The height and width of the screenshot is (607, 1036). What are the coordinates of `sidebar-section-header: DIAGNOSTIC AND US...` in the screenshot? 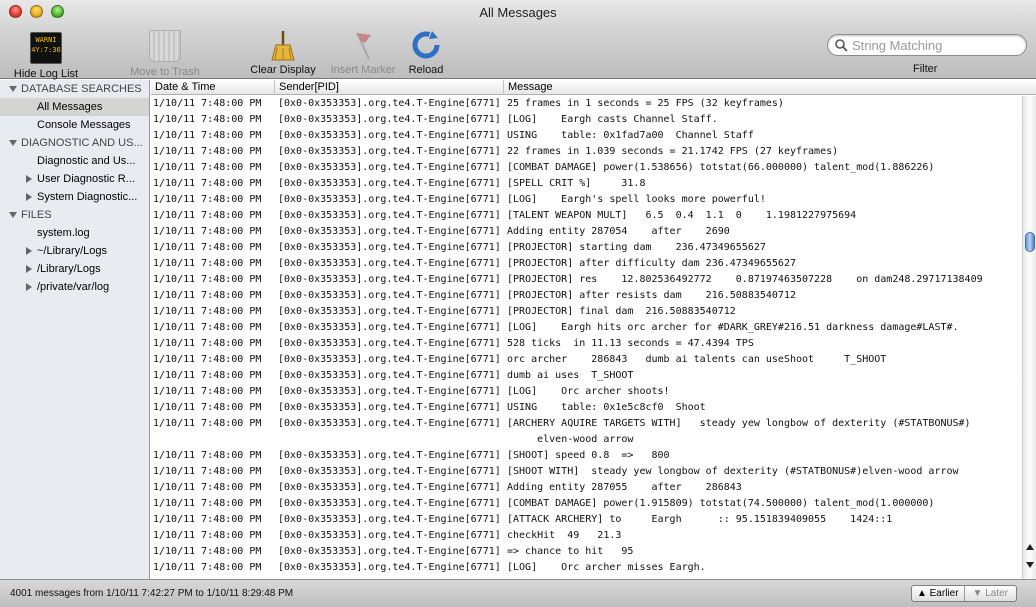 It's located at (74, 143).